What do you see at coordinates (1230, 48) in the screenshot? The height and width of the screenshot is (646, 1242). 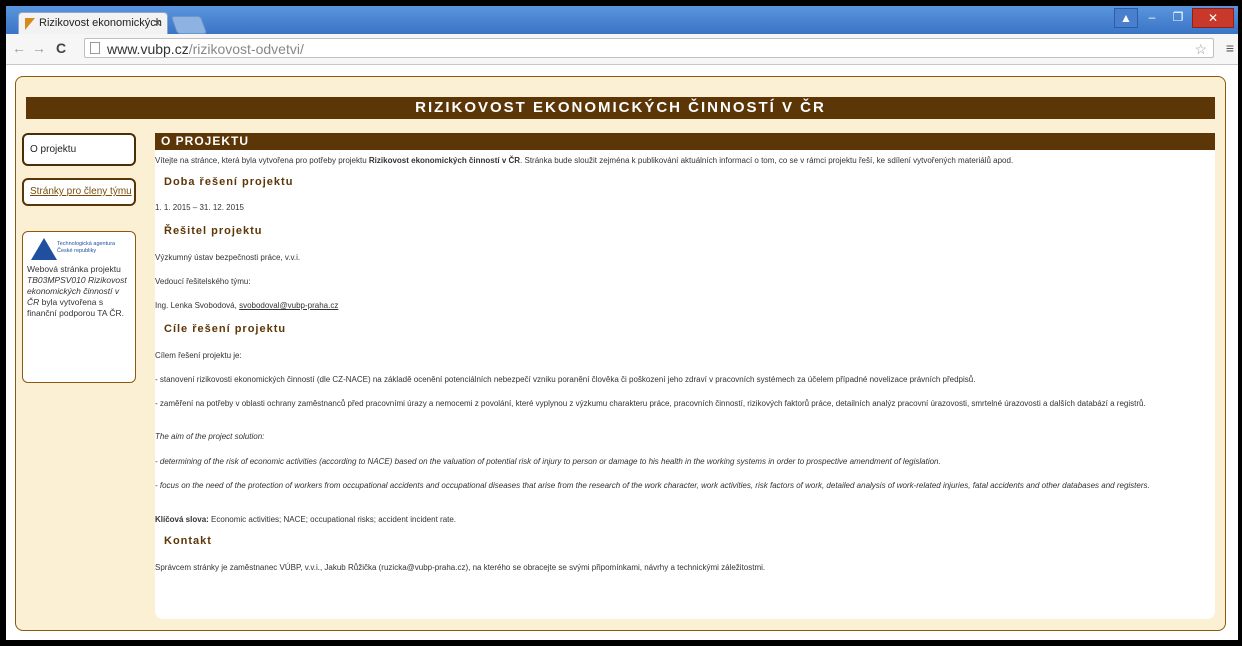 I see `menu-icon: ≡` at bounding box center [1230, 48].